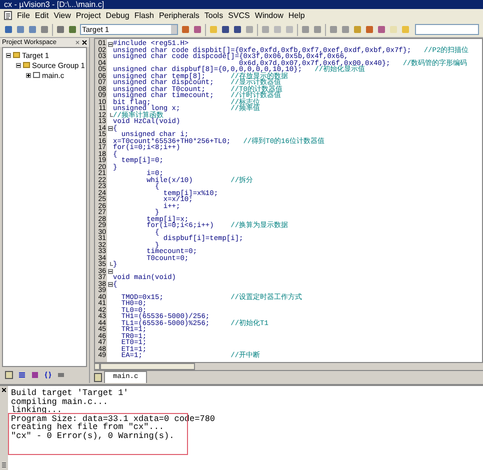 The image size is (483, 470). What do you see at coordinates (9, 375) in the screenshot?
I see `files-tab-icon` at bounding box center [9, 375].